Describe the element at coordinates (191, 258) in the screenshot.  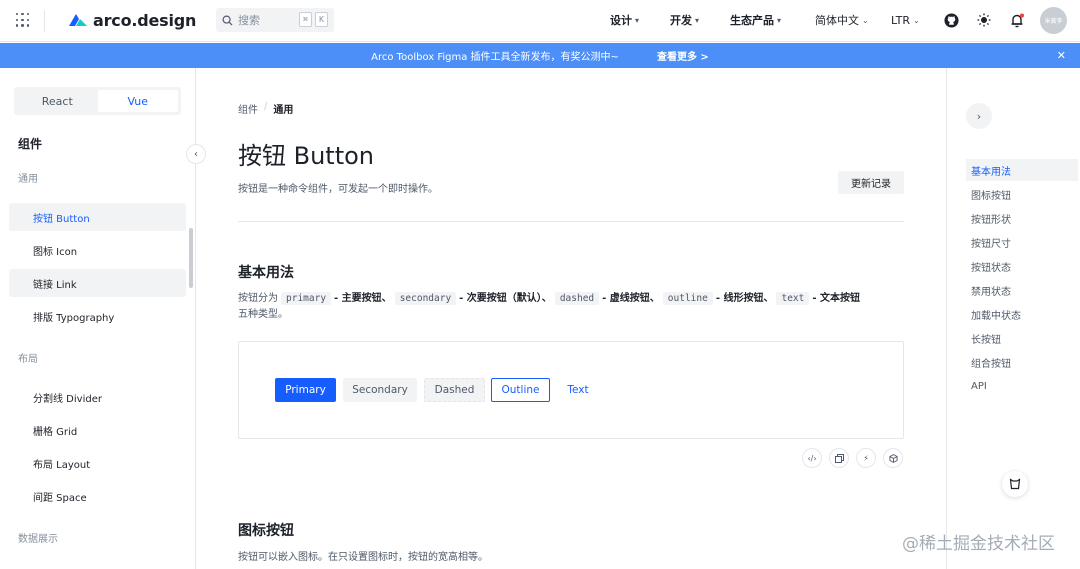
I see `sidebar-scrollbar` at that location.